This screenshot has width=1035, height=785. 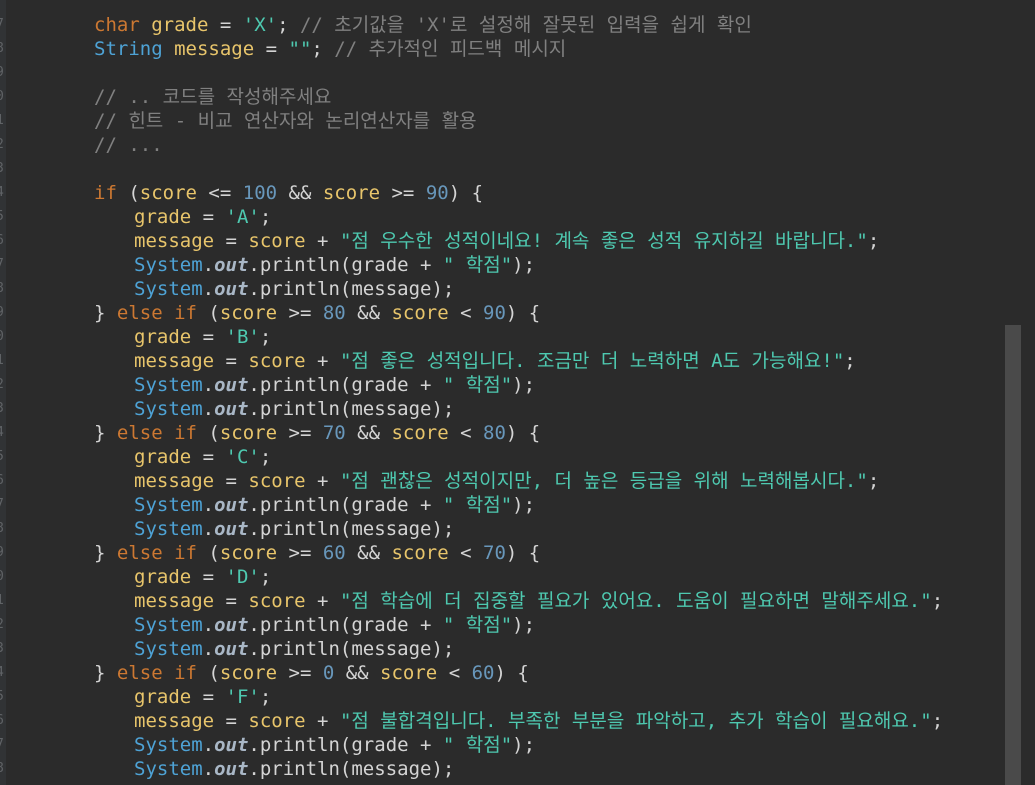 I want to click on char-literal: 'X', so click(x=260, y=25).